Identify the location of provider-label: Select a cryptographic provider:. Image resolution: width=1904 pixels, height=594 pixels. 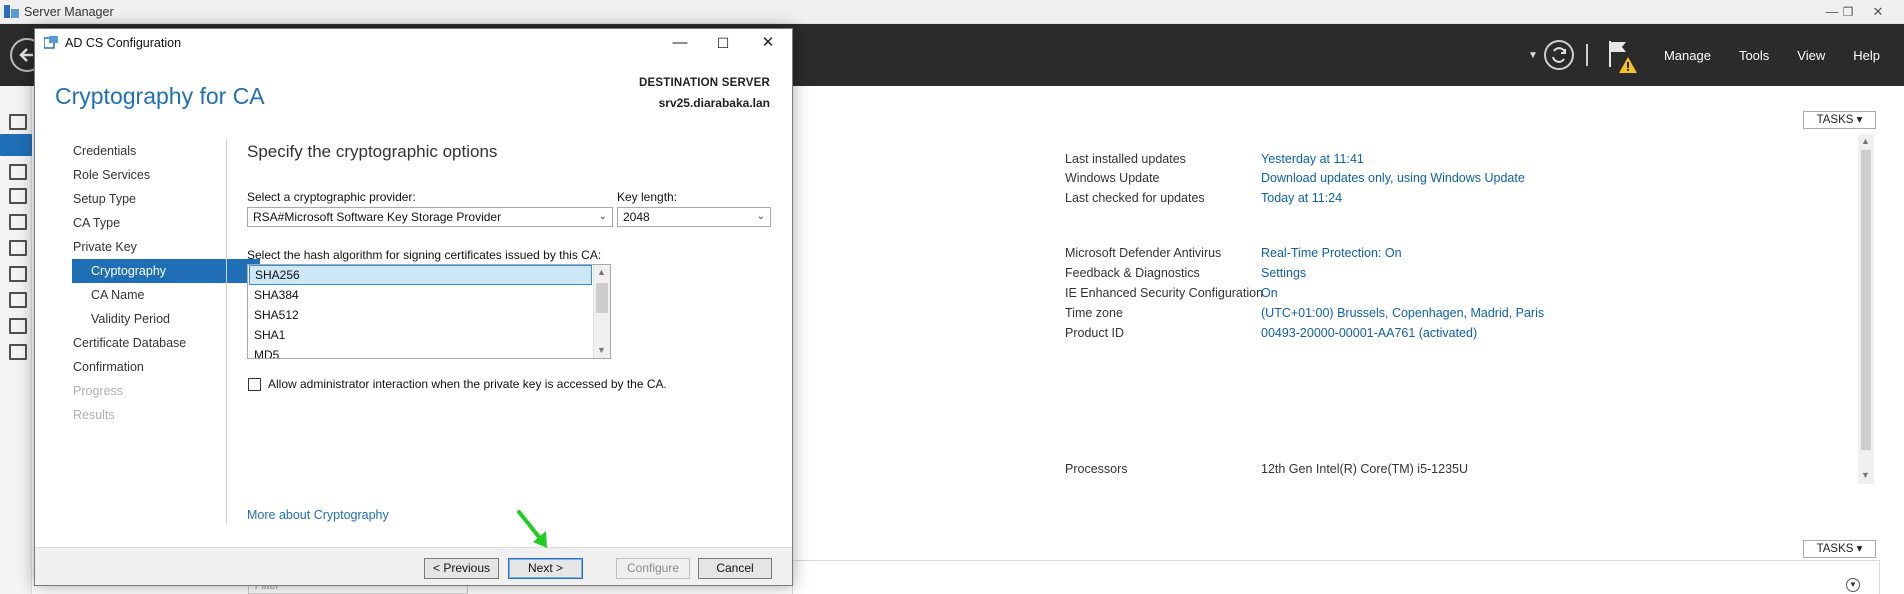
(331, 197).